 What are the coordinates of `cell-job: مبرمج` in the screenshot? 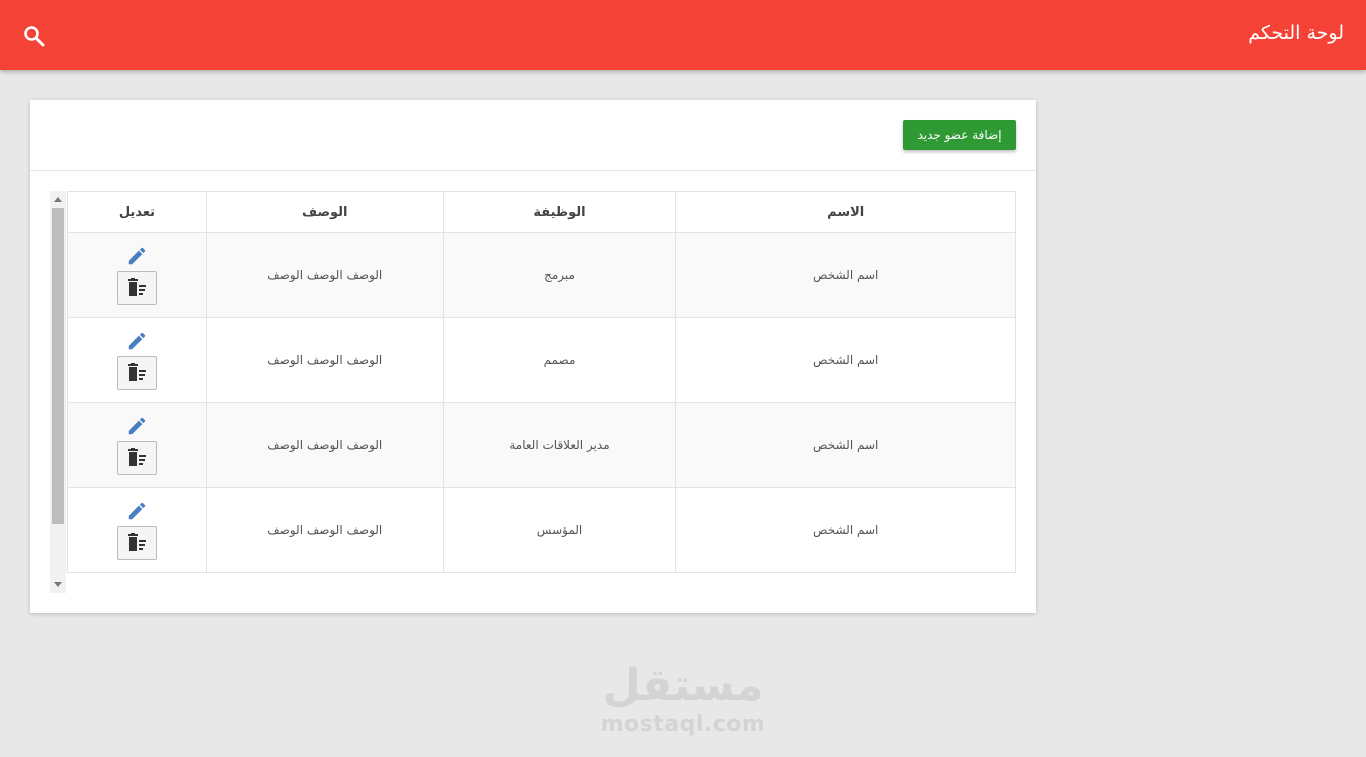 It's located at (559, 275).